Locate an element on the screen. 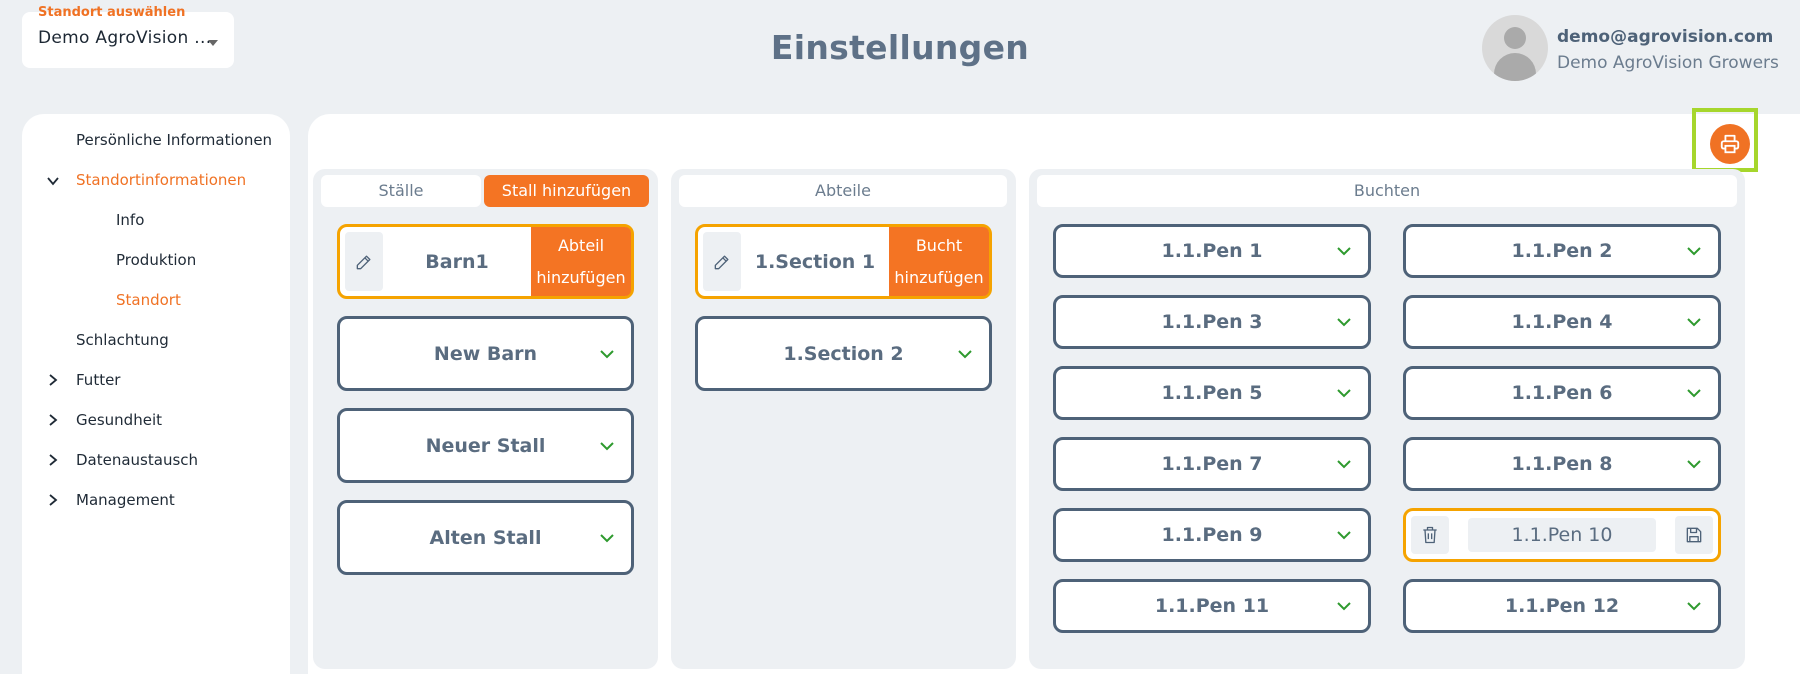  section-card-label: 1.Section 2 is located at coordinates (843, 353).